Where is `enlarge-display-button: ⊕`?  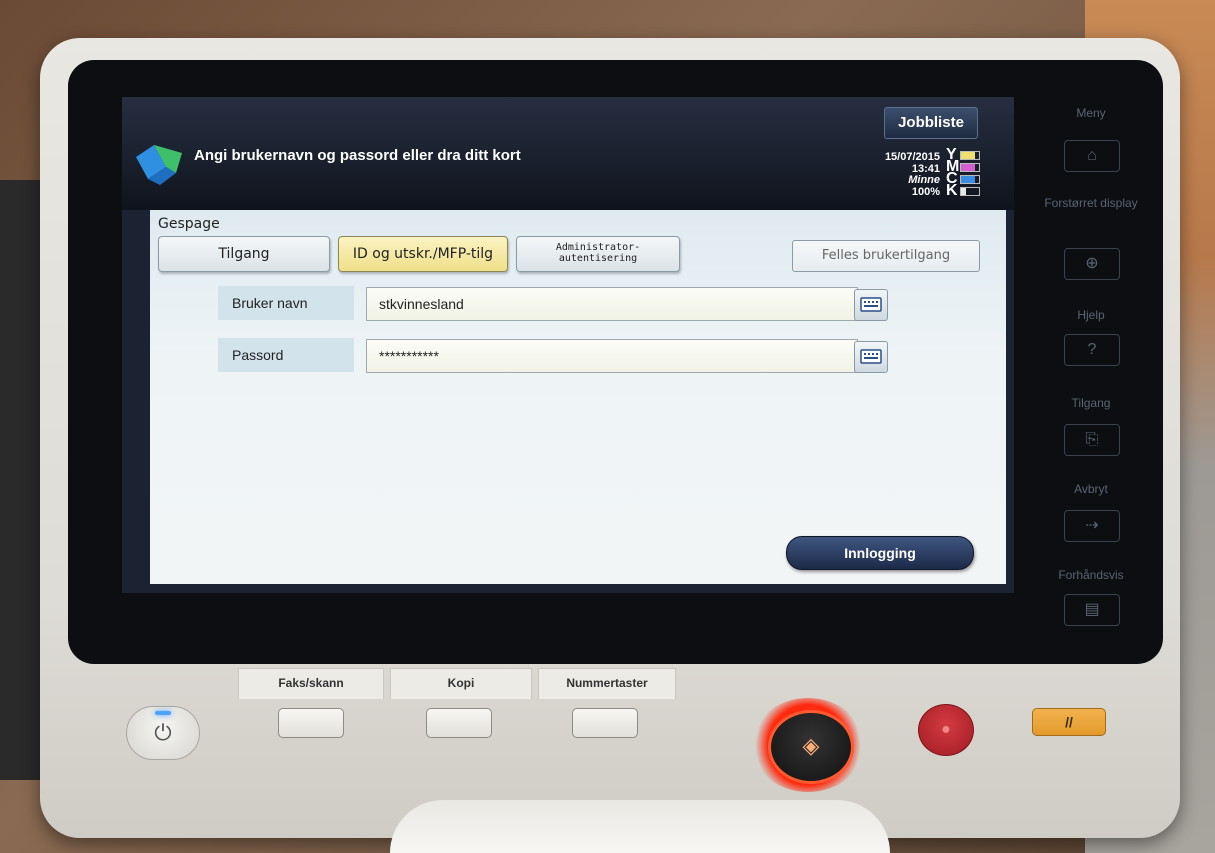
enlarge-display-button: ⊕ is located at coordinates (1092, 264).